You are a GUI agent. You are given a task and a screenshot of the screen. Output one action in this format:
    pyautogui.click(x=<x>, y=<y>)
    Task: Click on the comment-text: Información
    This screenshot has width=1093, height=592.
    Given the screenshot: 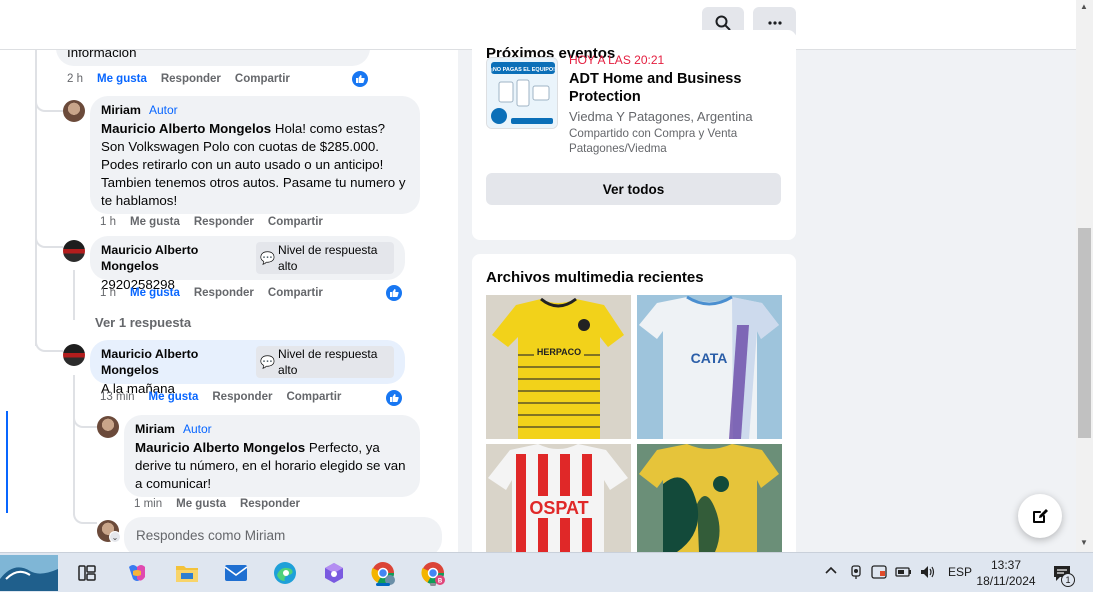 What is the action you would take?
    pyautogui.click(x=102, y=55)
    